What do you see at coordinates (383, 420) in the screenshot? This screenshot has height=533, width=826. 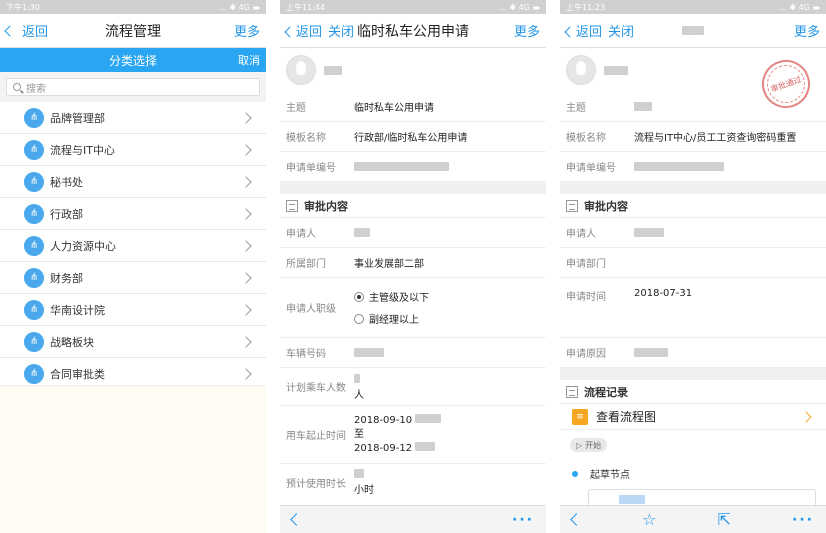 I see `period-start: 2018-09-10` at bounding box center [383, 420].